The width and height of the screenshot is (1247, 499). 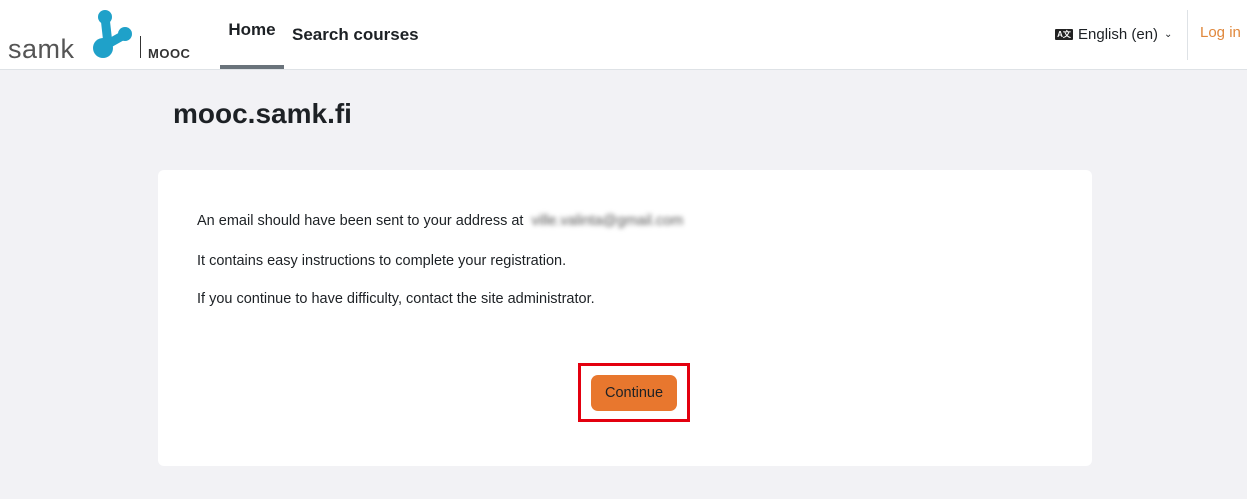 I want to click on nav-search-courses: Search courses, so click(x=355, y=34).